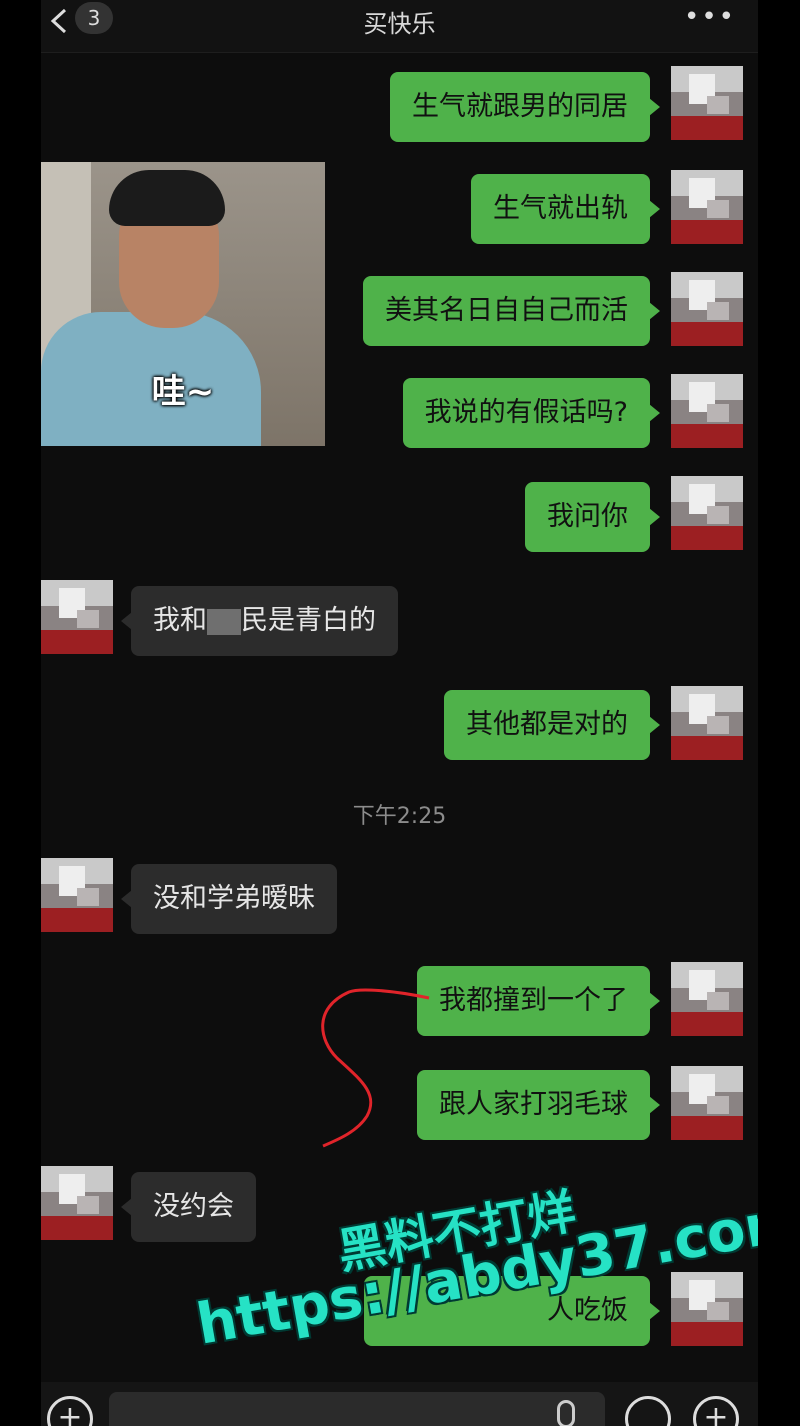  Describe the element at coordinates (183, 392) in the screenshot. I see `sticker-caption: 哇~` at that location.